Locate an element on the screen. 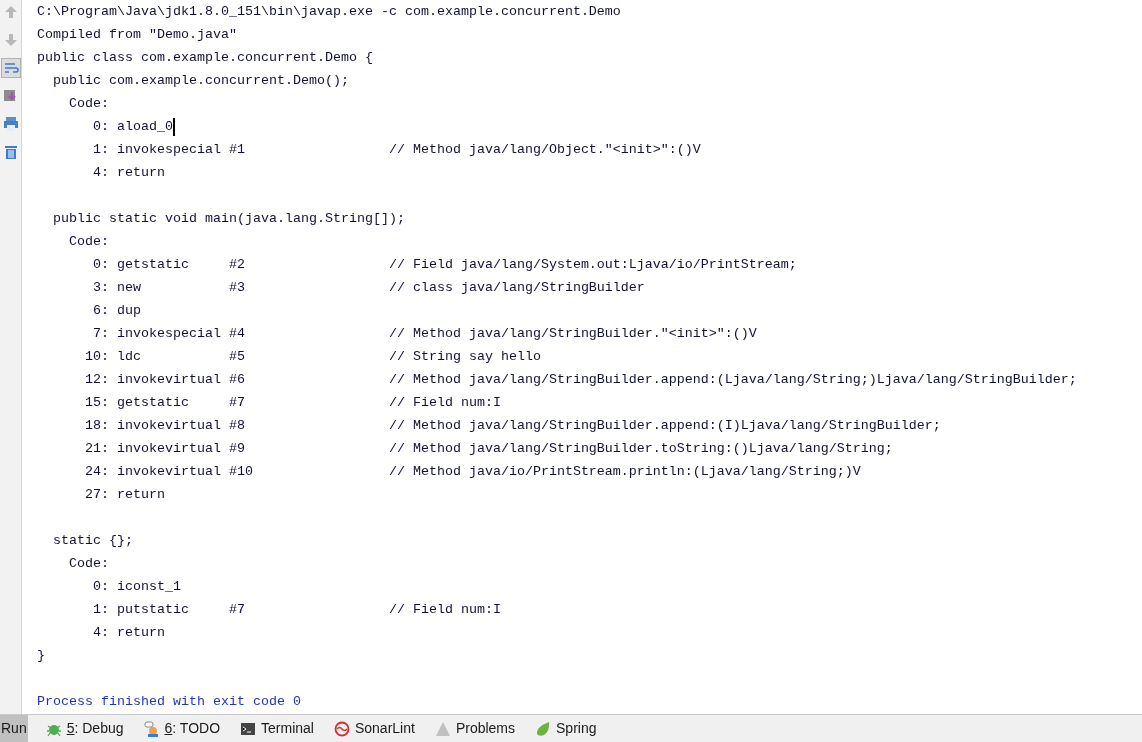 The image size is (1142, 742). console-line: 0: getstatic #2 // Field java/lang/System.out:Ljava/io/PrintStream; is located at coordinates (444, 264).